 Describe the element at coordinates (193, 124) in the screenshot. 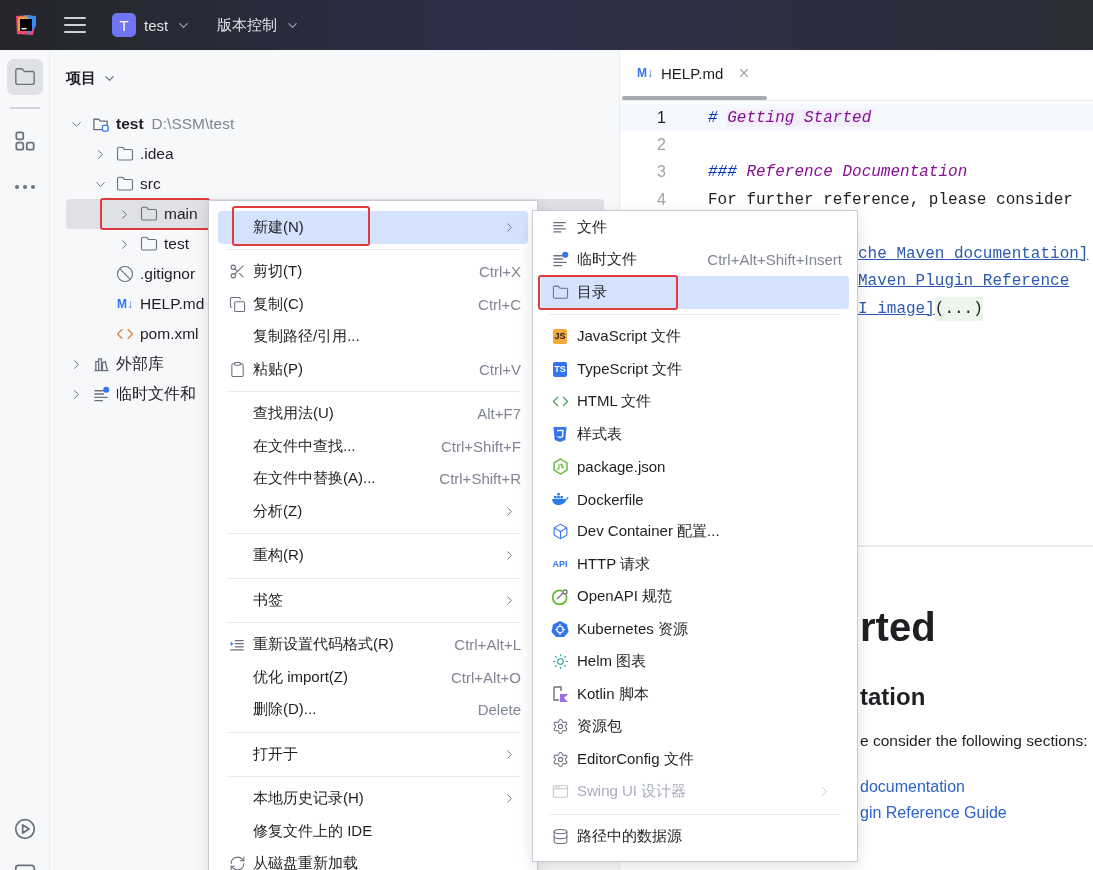

I see `path-text: D:\SSM\test` at that location.